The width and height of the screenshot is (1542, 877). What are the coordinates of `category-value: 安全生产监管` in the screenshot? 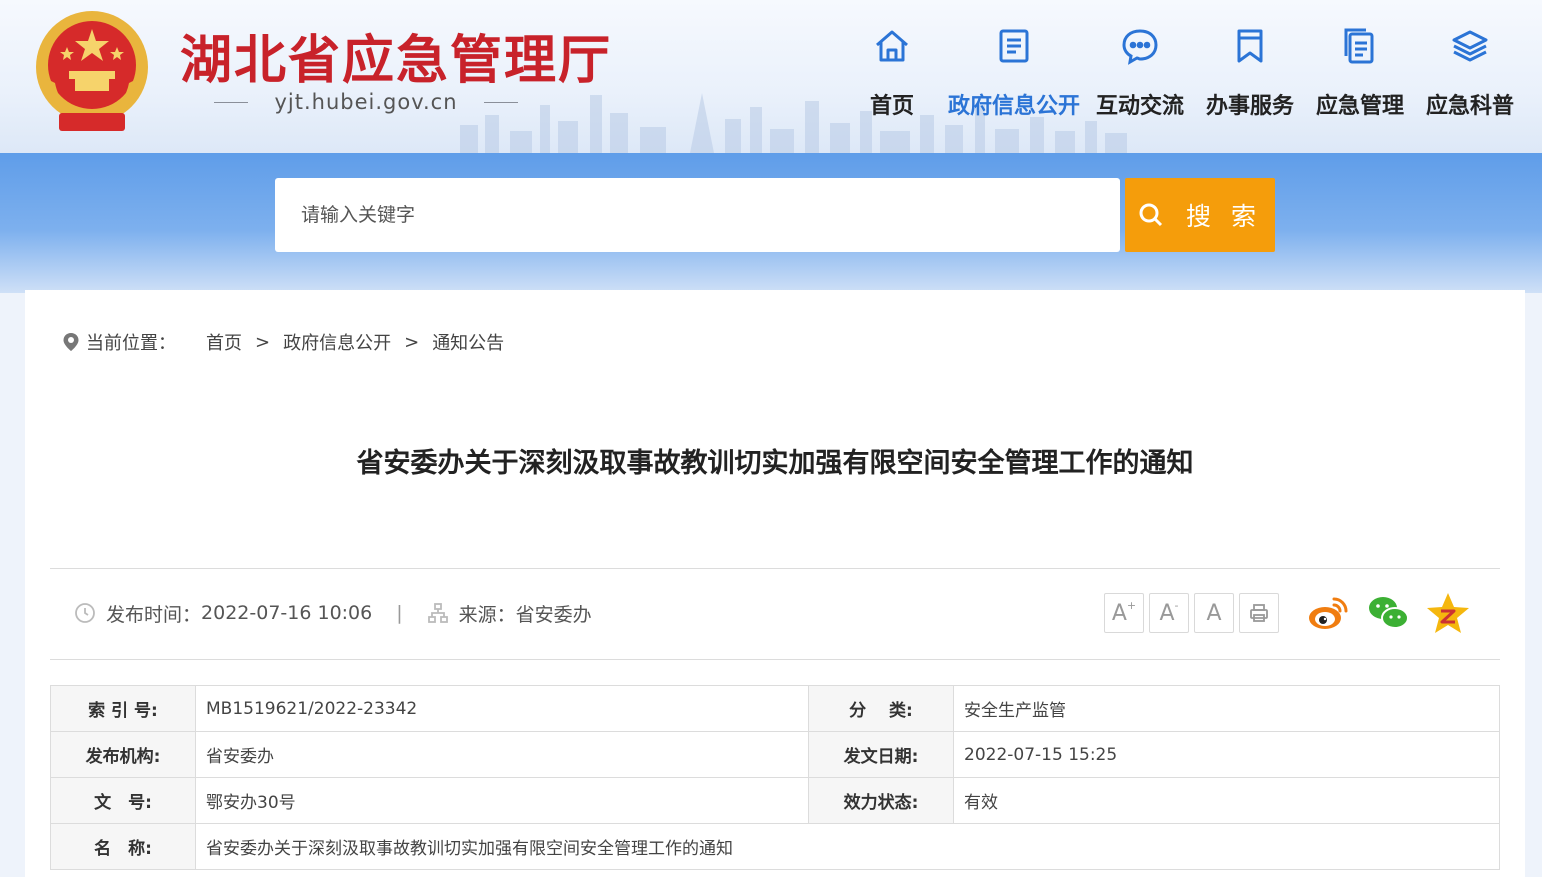 It's located at (1226, 708).